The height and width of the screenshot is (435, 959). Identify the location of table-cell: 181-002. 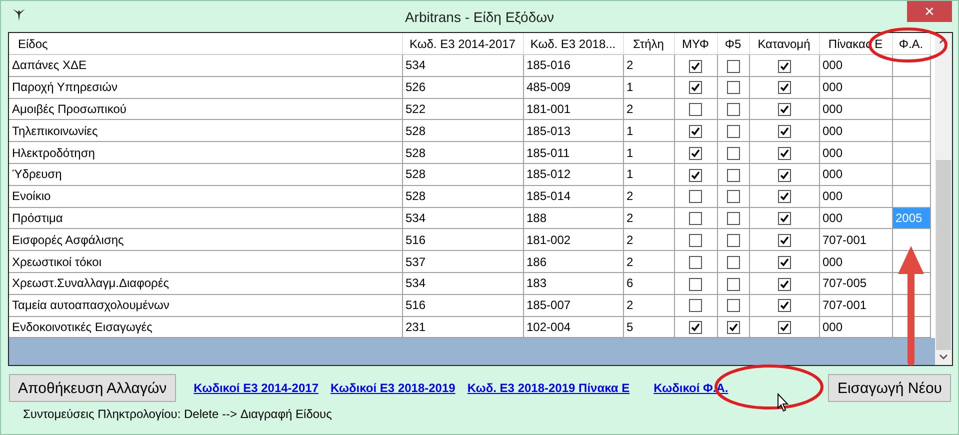
(573, 239).